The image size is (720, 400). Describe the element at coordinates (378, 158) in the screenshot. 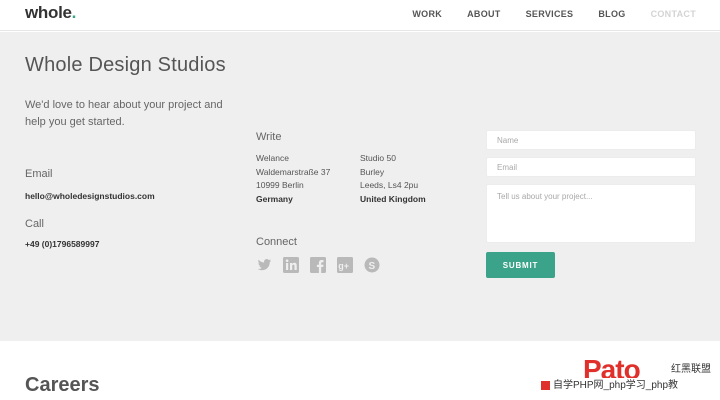

I see `address-line: Studio 50` at that location.